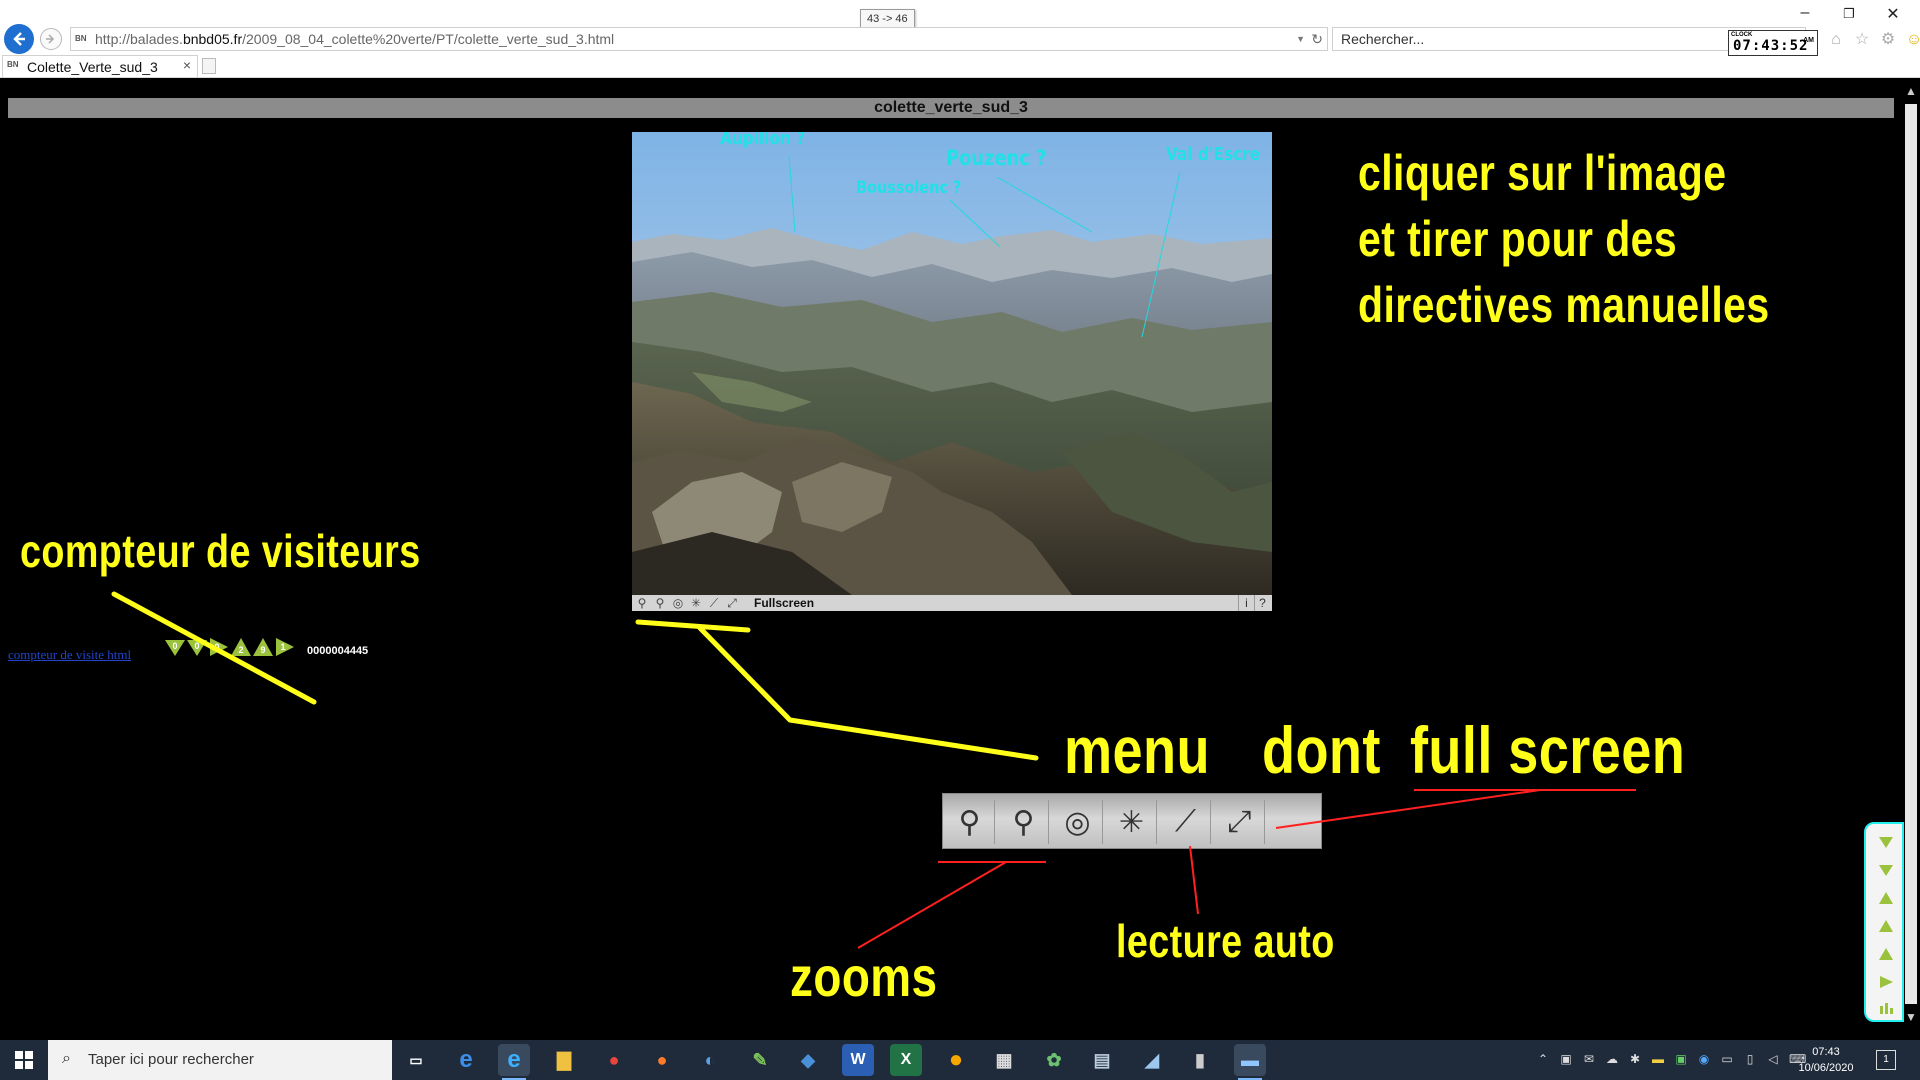 Image resolution: width=1920 pixels, height=1080 pixels. Describe the element at coordinates (906, 1060) in the screenshot. I see `excel-icon: X` at that location.